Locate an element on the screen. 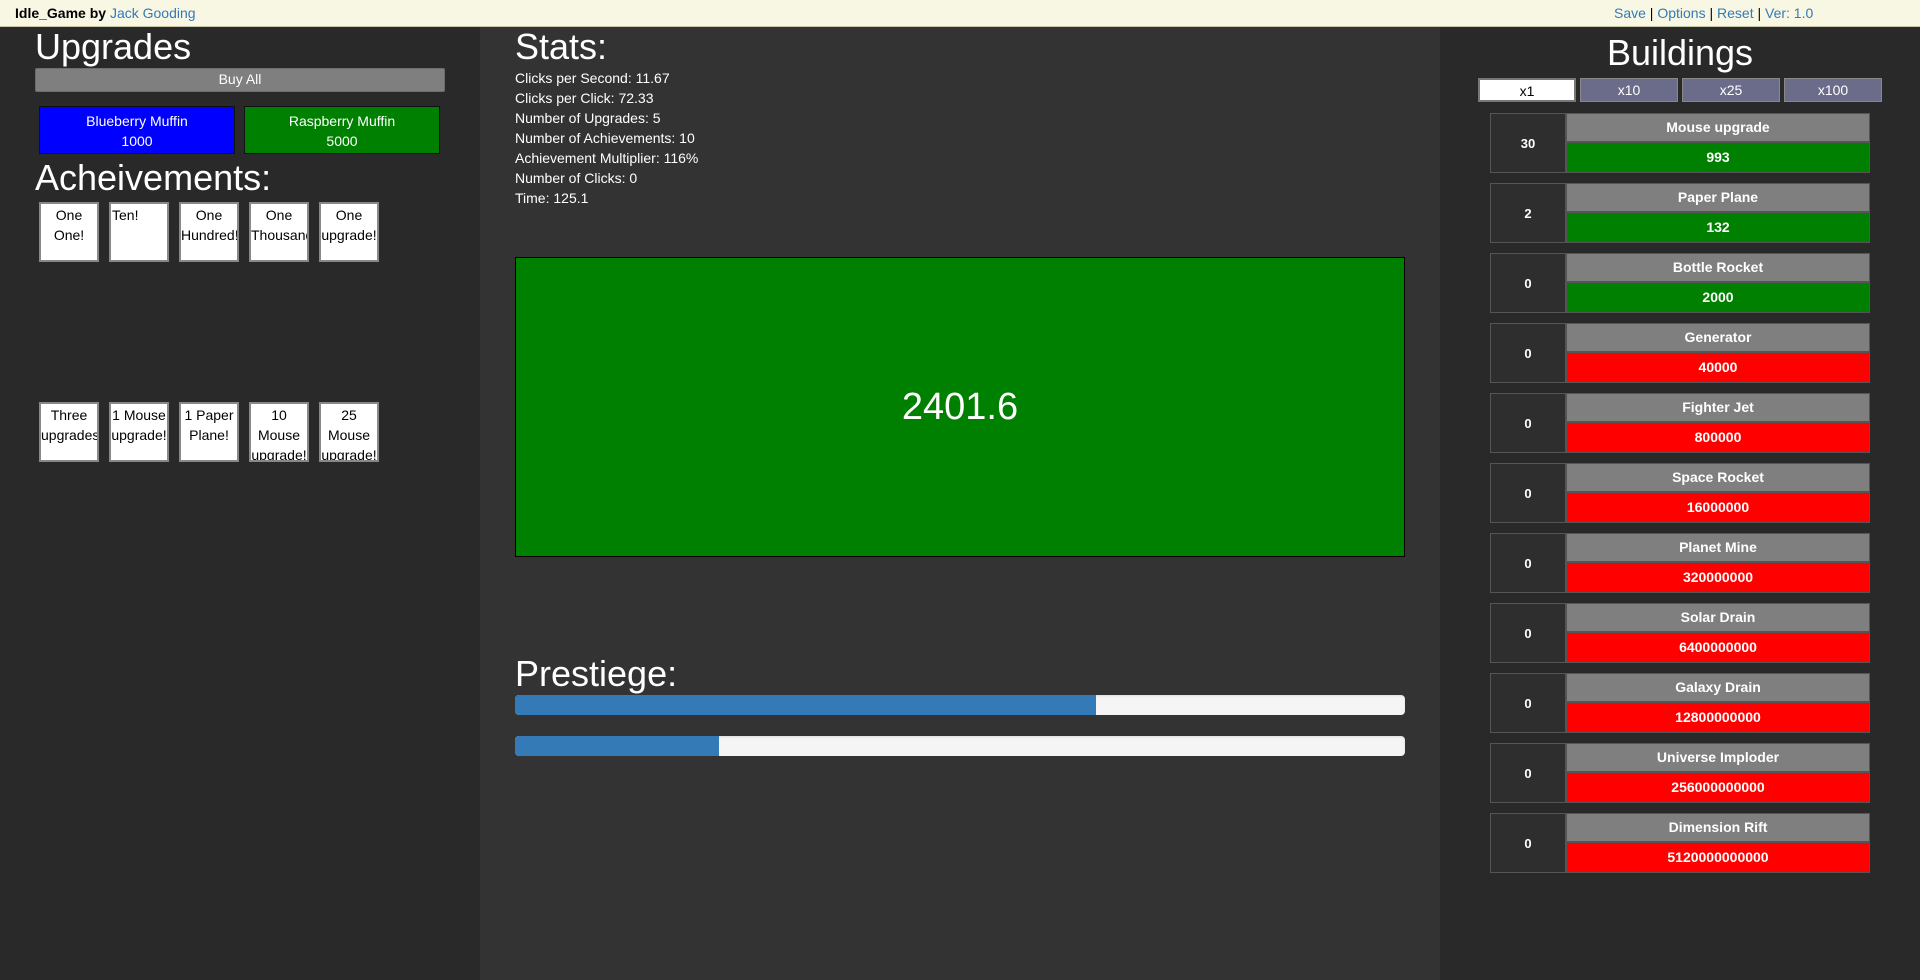 This screenshot has height=980, width=1920. building-cost: 800000 is located at coordinates (1718, 437).